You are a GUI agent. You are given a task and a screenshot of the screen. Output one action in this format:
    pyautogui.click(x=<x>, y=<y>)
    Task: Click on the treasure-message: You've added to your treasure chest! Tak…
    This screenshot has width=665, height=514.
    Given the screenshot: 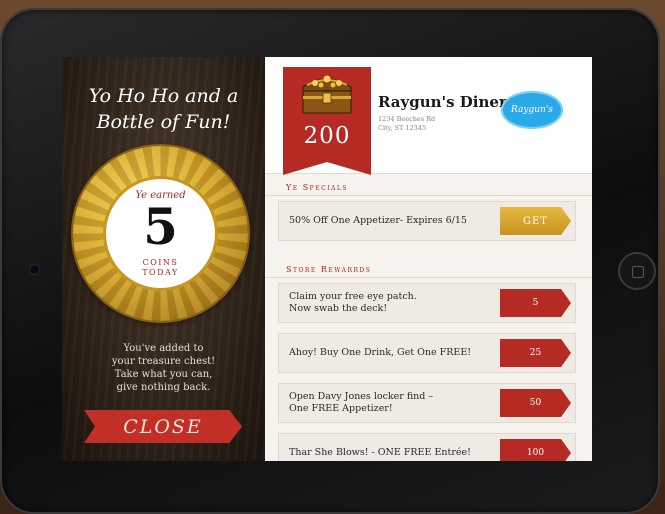 What is the action you would take?
    pyautogui.click(x=163, y=368)
    